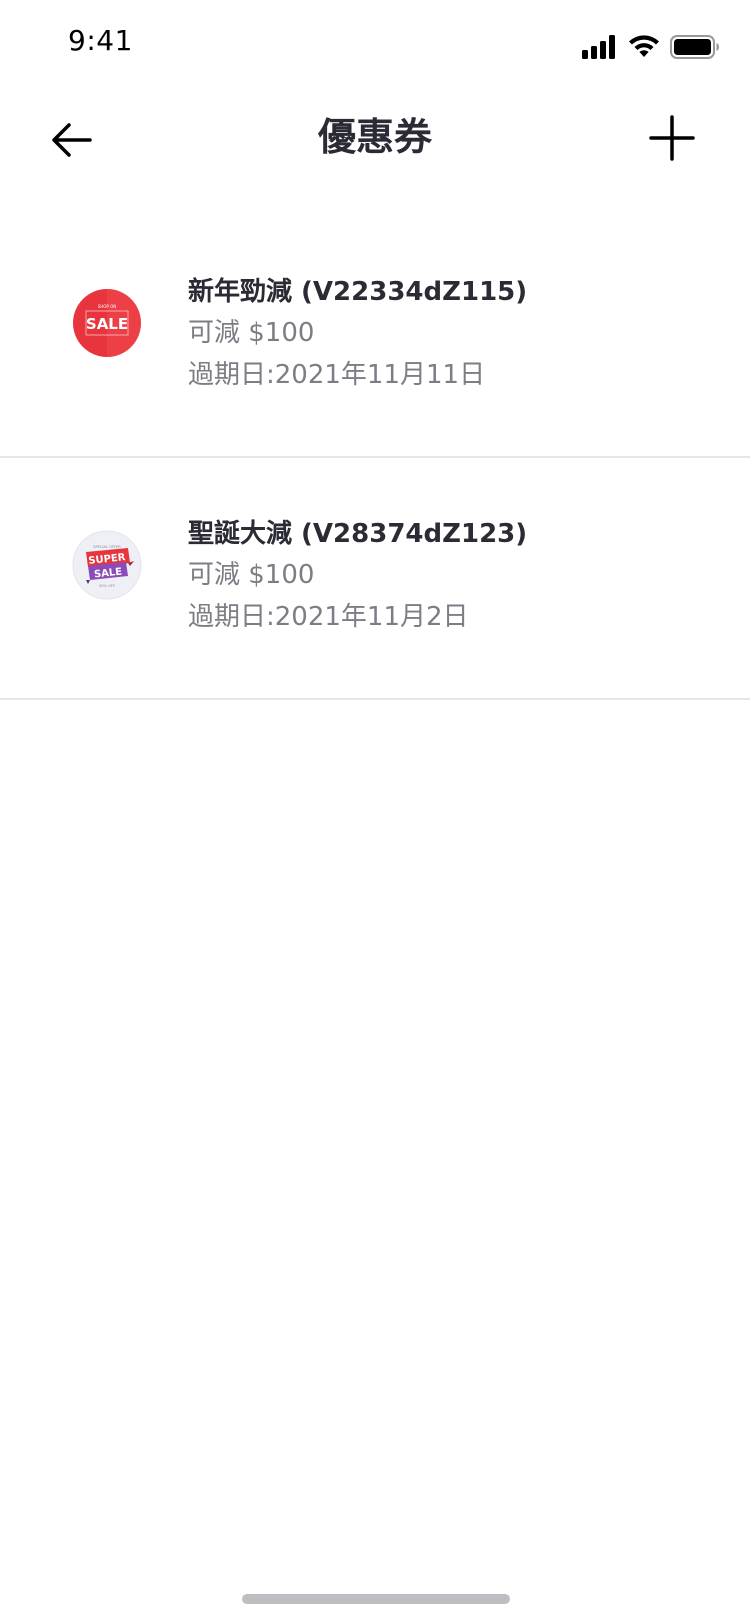 The height and width of the screenshot is (1624, 750). Describe the element at coordinates (358, 292) in the screenshot. I see `coupon-title: 新年勁減 (V22334dZ115)` at that location.